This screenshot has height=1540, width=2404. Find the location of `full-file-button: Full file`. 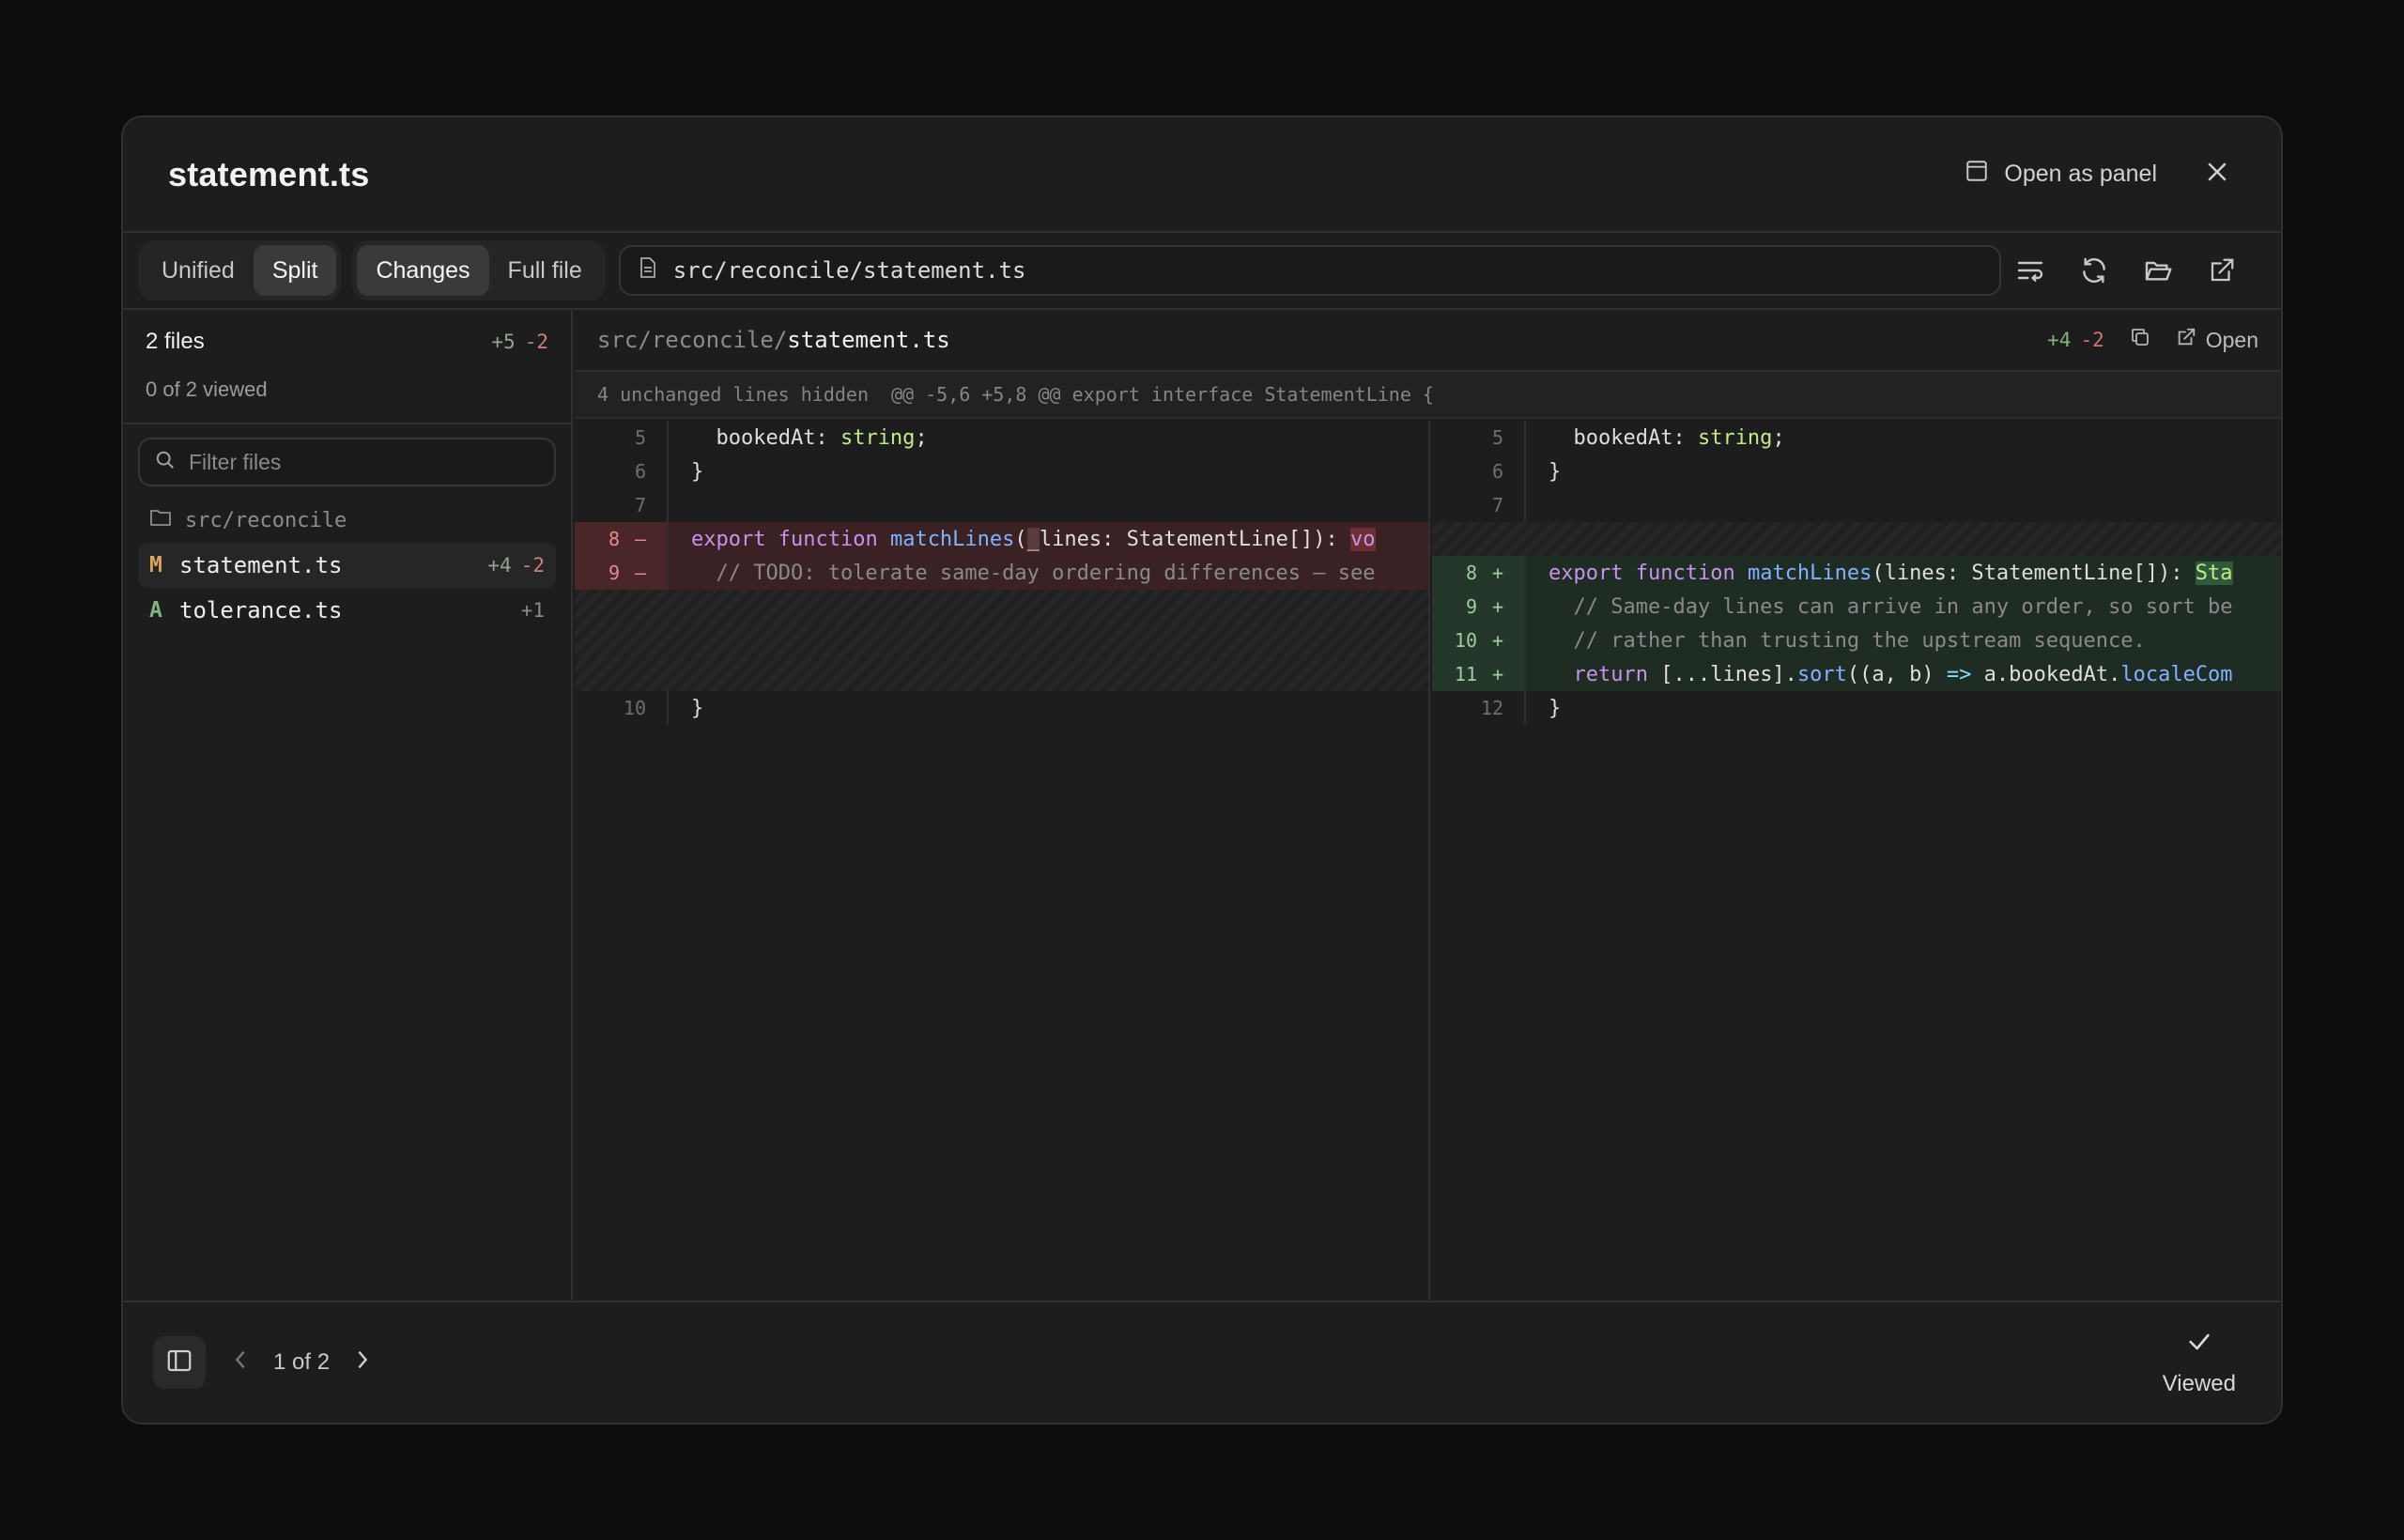

full-file-button: Full file is located at coordinates (545, 270).